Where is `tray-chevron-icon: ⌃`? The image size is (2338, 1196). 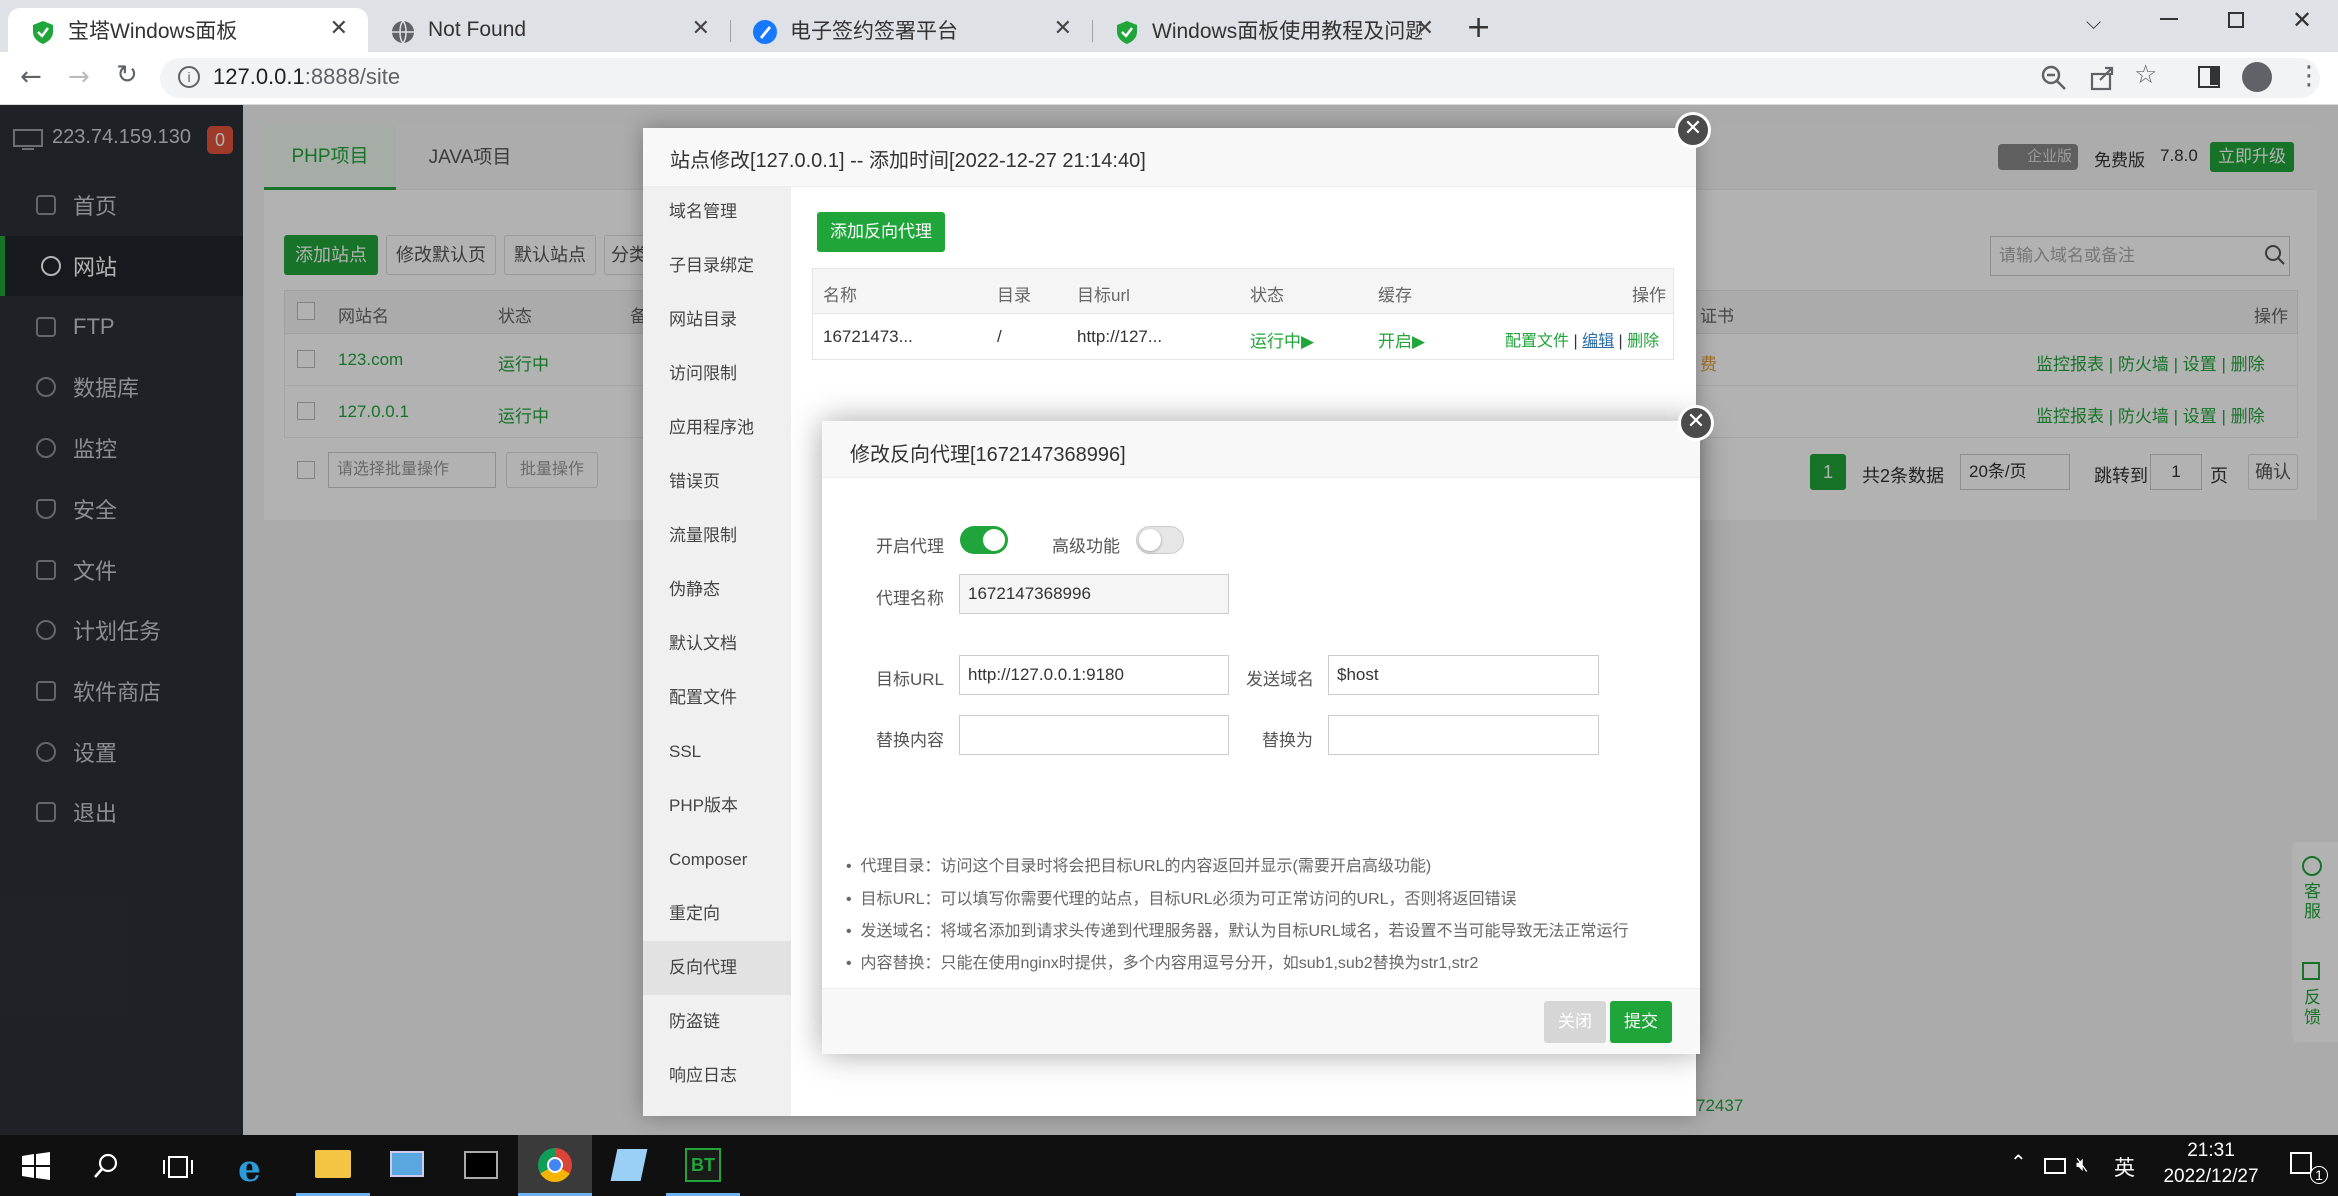 tray-chevron-icon: ⌃ is located at coordinates (2018, 1162).